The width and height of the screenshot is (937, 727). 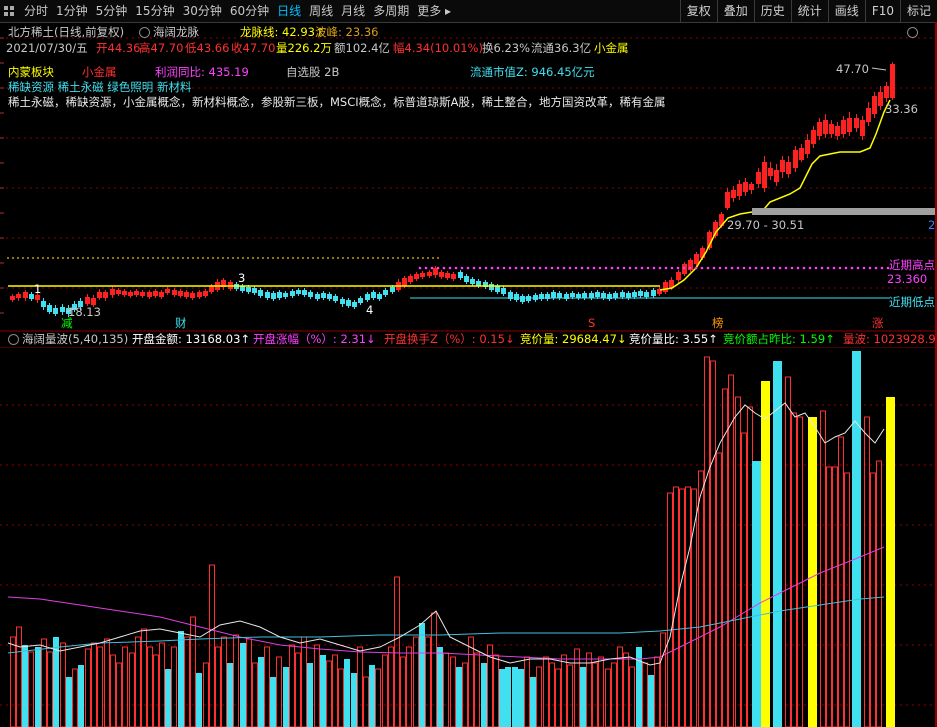 I want to click on toolbar-button: 复权, so click(x=698, y=11).